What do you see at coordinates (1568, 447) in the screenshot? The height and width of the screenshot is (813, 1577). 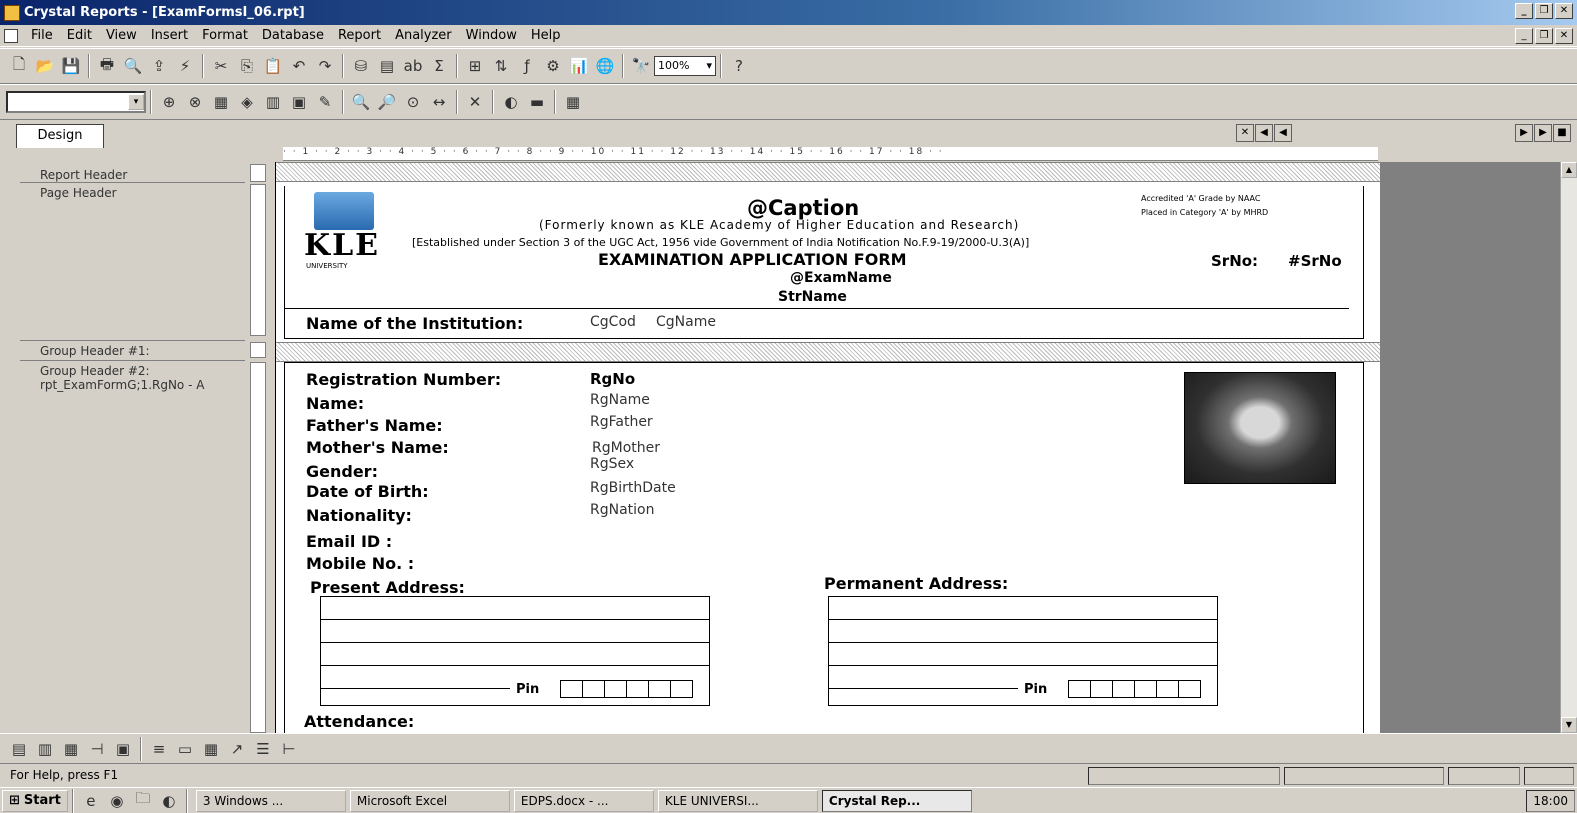 I see `vertical-scrollbar: ▲ ▼` at bounding box center [1568, 447].